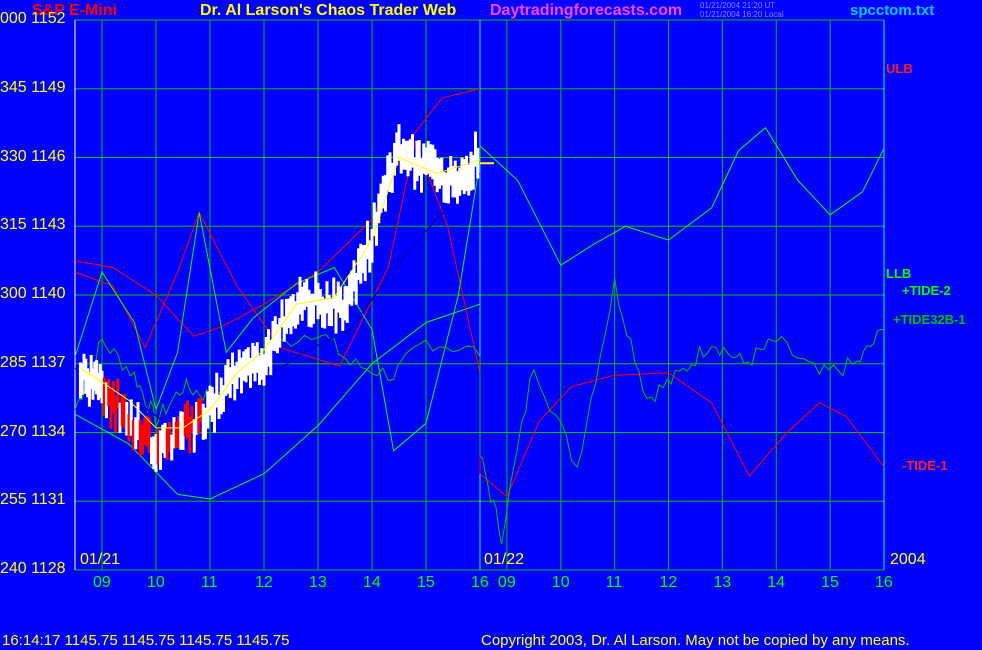  Describe the element at coordinates (899, 68) in the screenshot. I see `series-label-ulb: ULB` at that location.